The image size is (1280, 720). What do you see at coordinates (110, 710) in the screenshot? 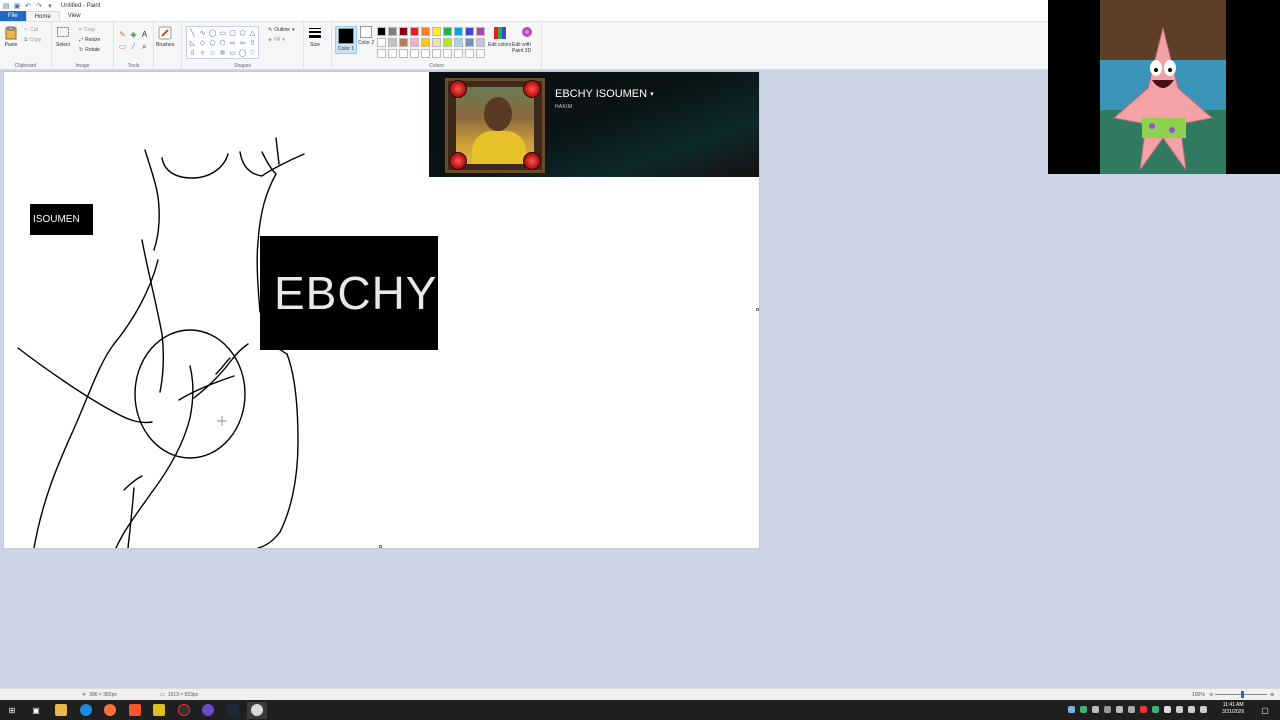
I see `firefox-icon` at bounding box center [110, 710].